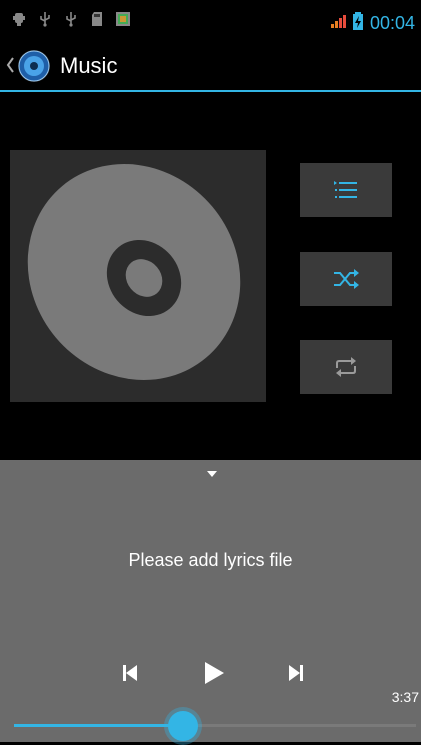 This screenshot has width=421, height=745. Describe the element at coordinates (358, 23) in the screenshot. I see `battery-charging-icon` at that location.